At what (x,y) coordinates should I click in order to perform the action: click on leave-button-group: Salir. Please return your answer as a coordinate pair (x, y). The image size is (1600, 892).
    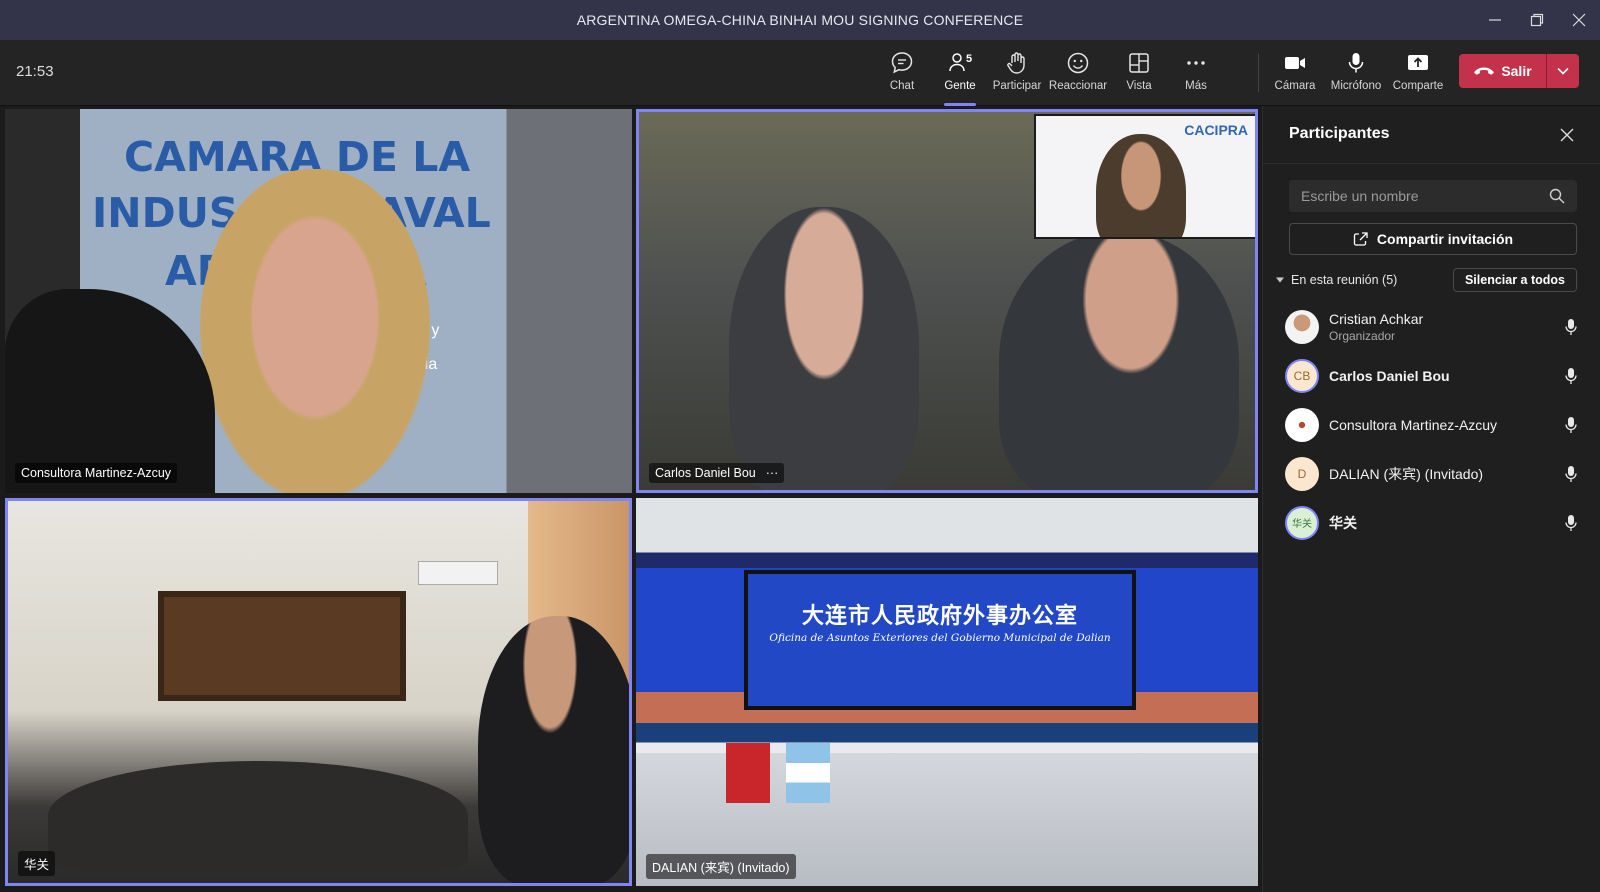
    Looking at the image, I should click on (1519, 71).